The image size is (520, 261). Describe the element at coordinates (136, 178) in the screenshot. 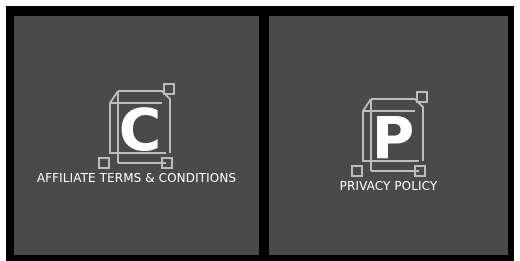

I see `affiliate-terms-label: AFFILIATE TERMS & CONDITIONS` at that location.